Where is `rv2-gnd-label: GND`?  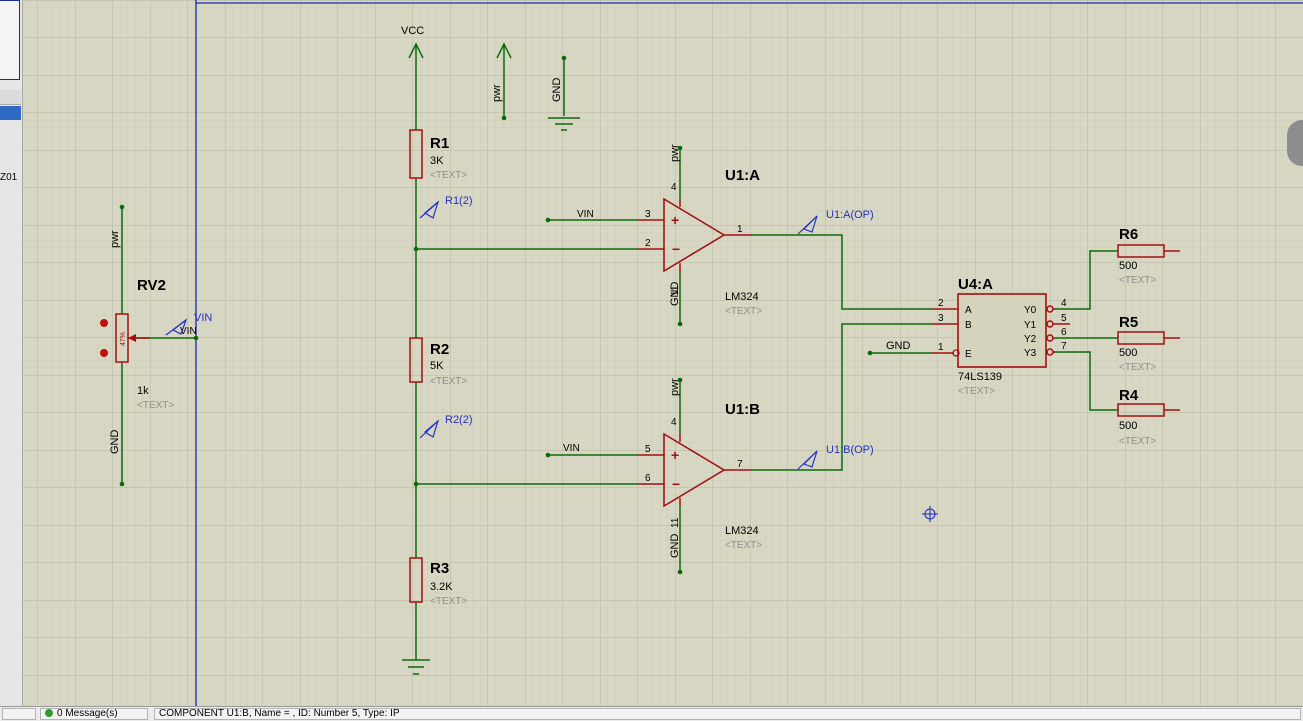 rv2-gnd-label: GND is located at coordinates (115, 442).